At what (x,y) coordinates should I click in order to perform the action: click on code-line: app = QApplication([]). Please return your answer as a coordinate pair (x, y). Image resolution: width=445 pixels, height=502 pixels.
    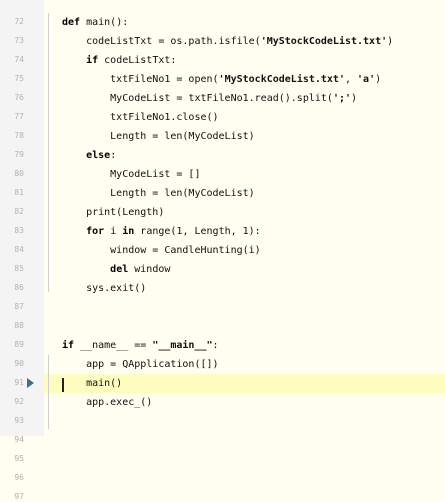
    Looking at the image, I should click on (140, 364).